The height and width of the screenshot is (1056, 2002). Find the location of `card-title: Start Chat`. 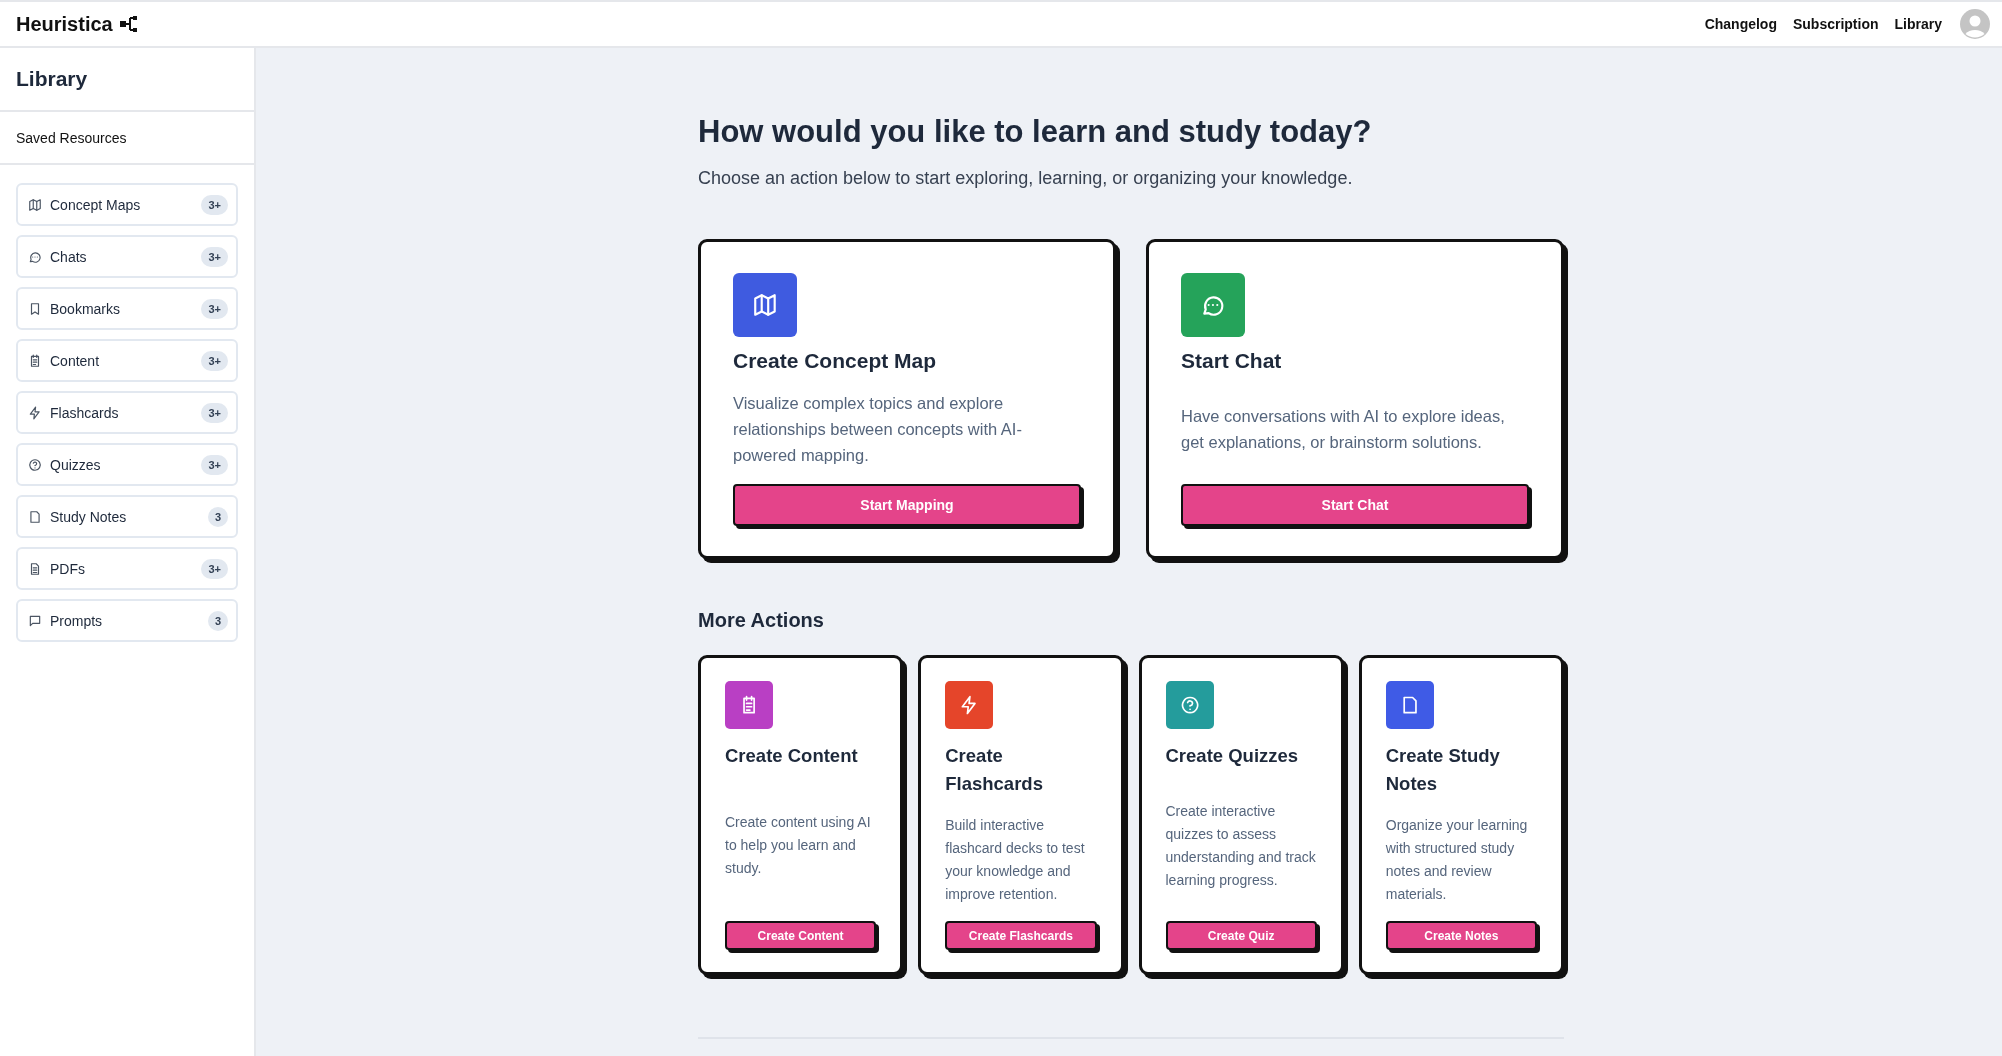

card-title: Start Chat is located at coordinates (1232, 361).